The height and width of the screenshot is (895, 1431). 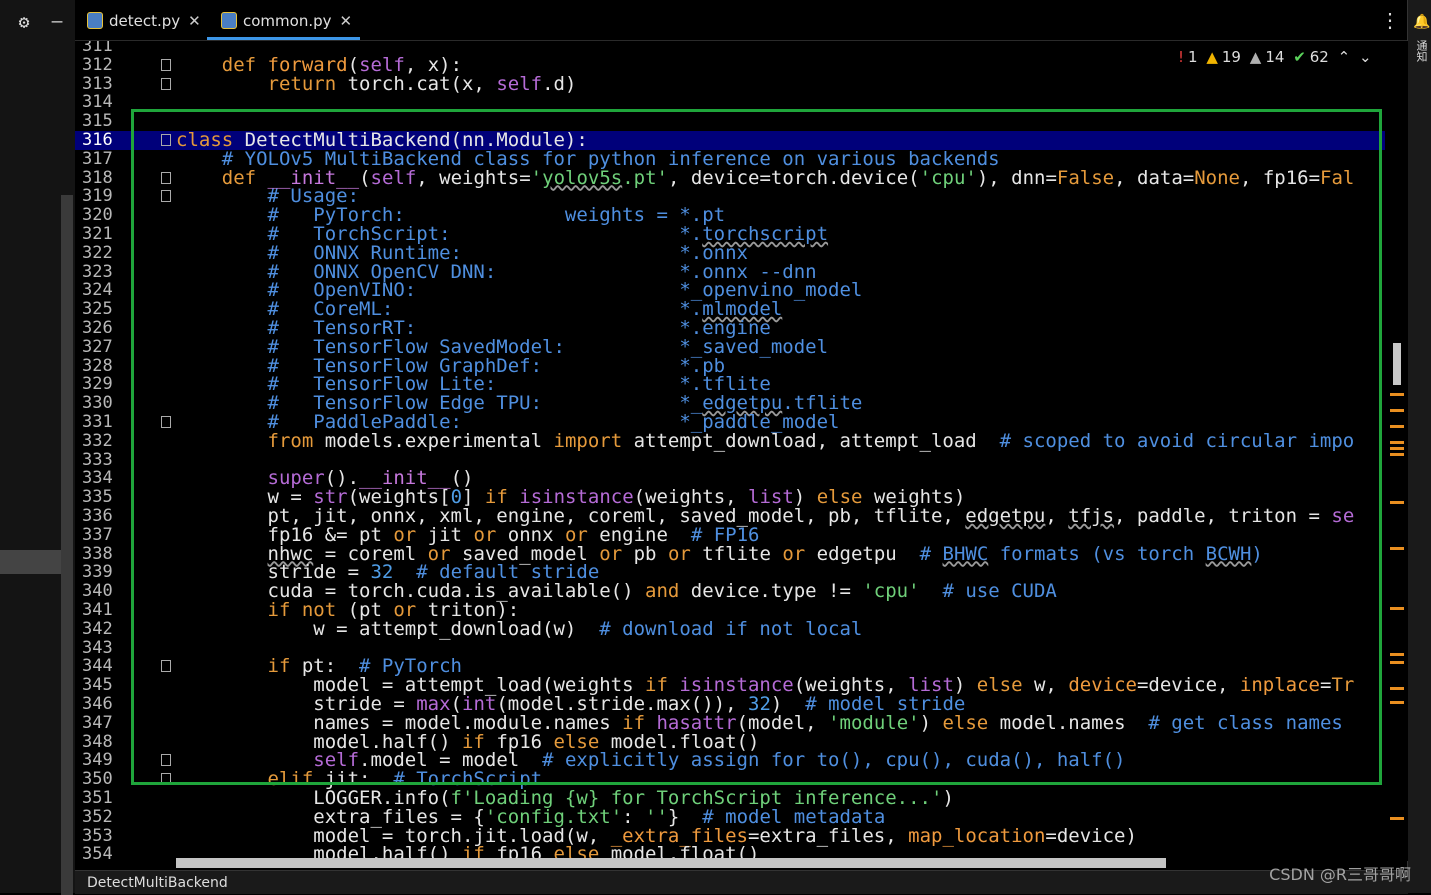 What do you see at coordinates (107, 178) in the screenshot?
I see `line-number: 318` at bounding box center [107, 178].